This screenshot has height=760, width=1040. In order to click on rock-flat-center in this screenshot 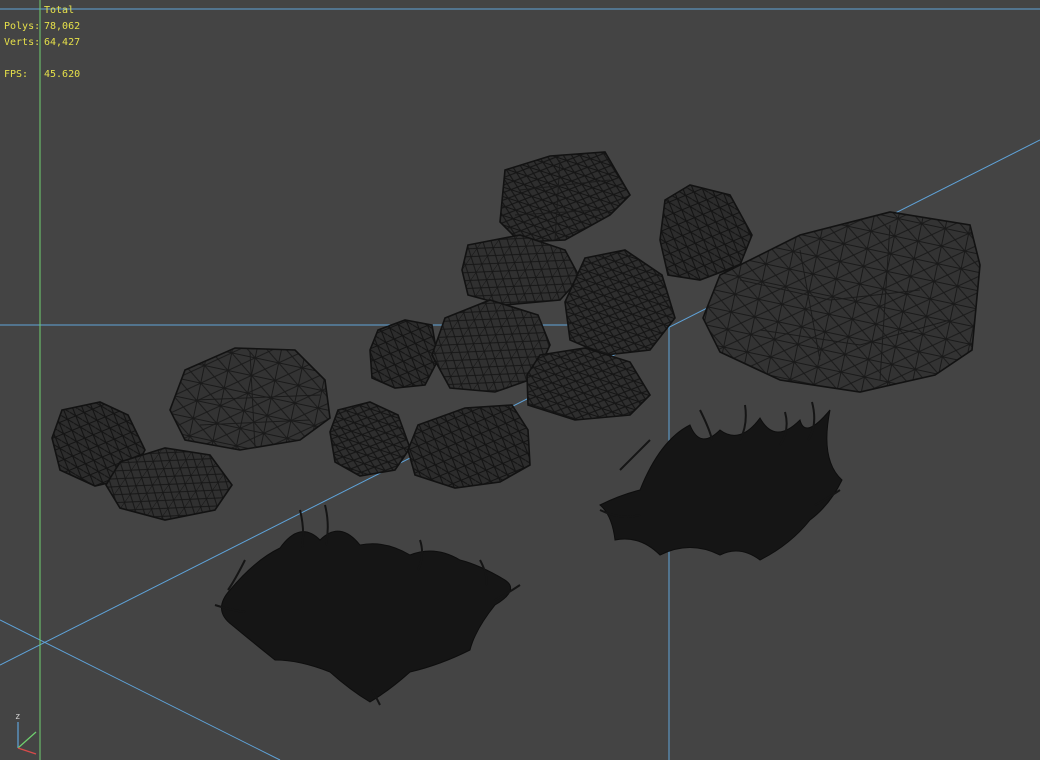, I will do `click(589, 384)`.